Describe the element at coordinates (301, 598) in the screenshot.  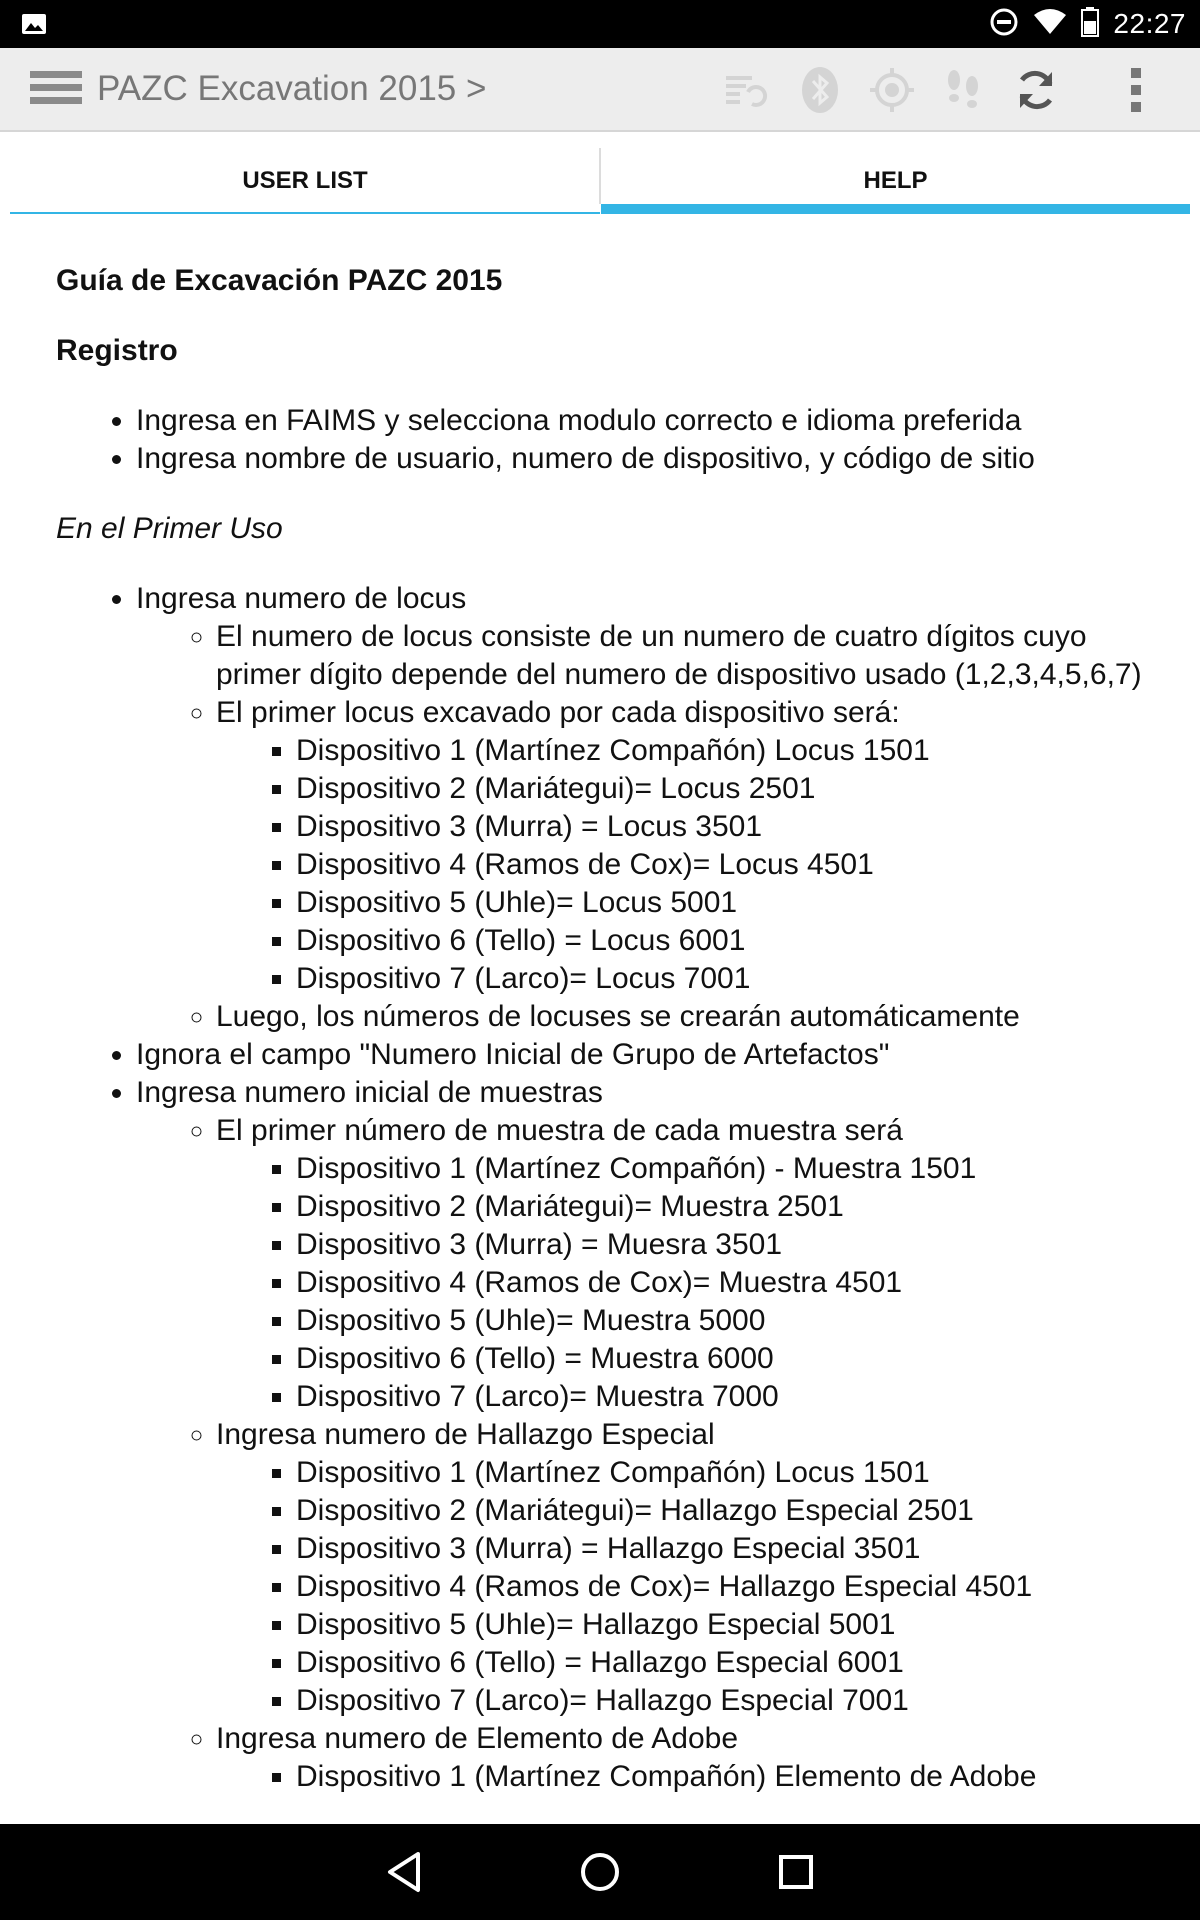
I see `locus-label: Ingresa numero de locus` at that location.